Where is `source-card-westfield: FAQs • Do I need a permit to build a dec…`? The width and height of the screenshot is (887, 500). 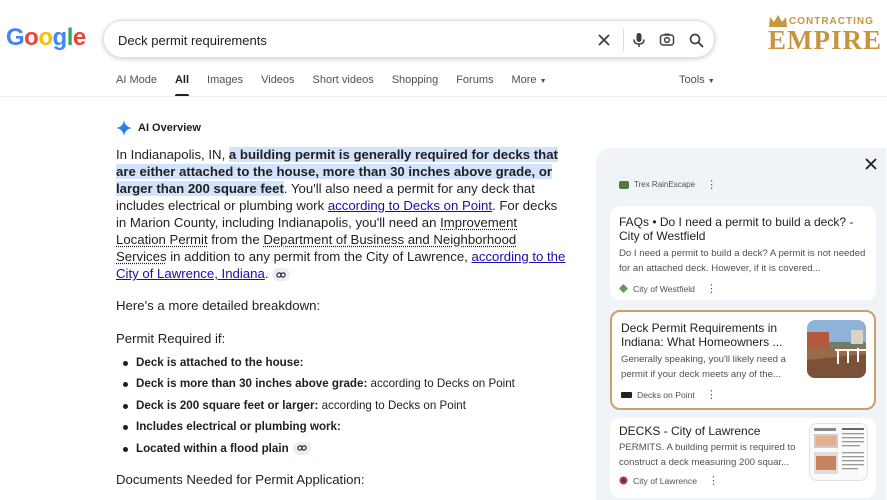 source-card-westfield: FAQs • Do I need a permit to build a dec… is located at coordinates (743, 253).